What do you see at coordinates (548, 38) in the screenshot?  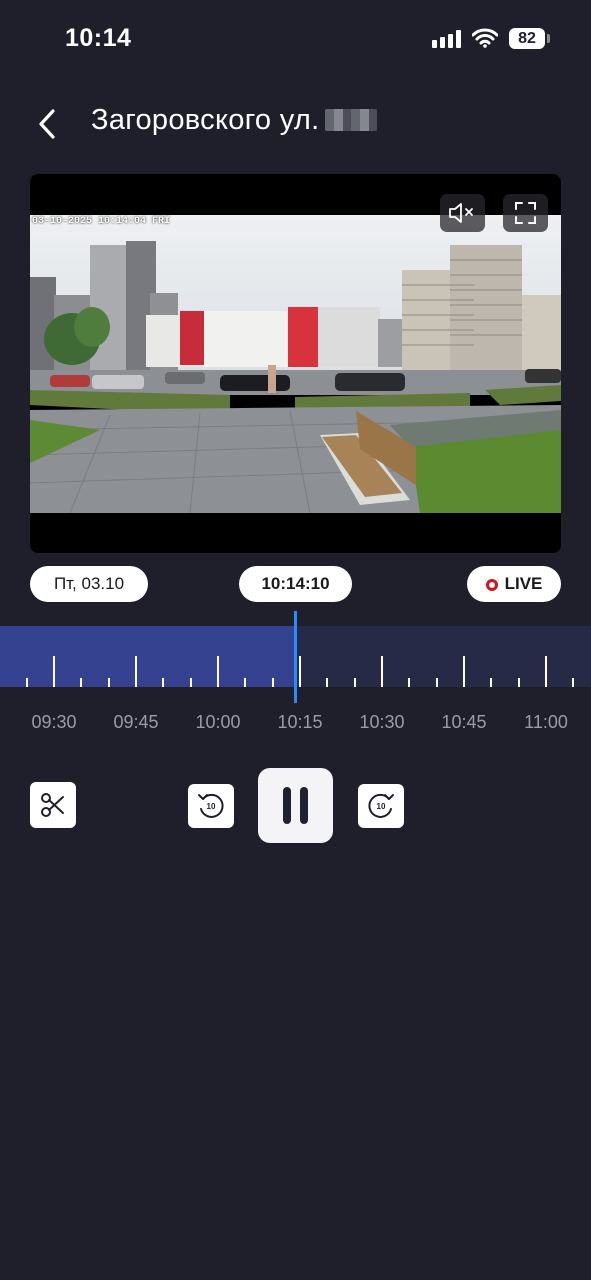 I see `battery-tip` at bounding box center [548, 38].